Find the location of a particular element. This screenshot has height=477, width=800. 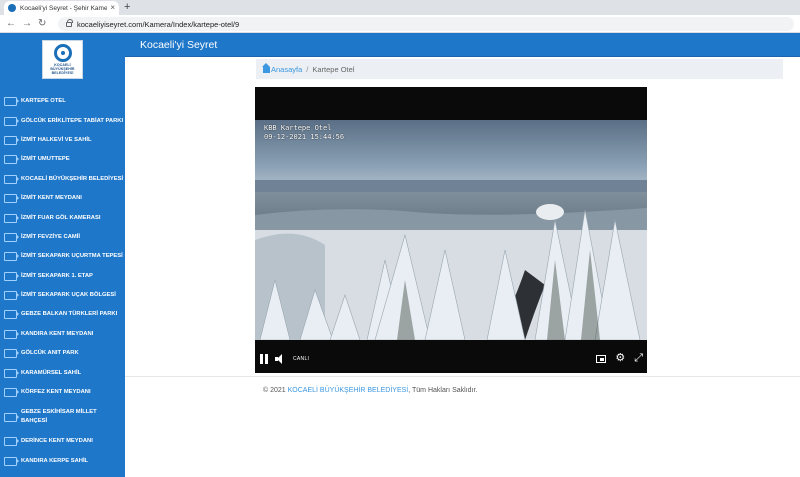

sidebar-item: KANDIRA KENT MEYDANI is located at coordinates (62, 334).